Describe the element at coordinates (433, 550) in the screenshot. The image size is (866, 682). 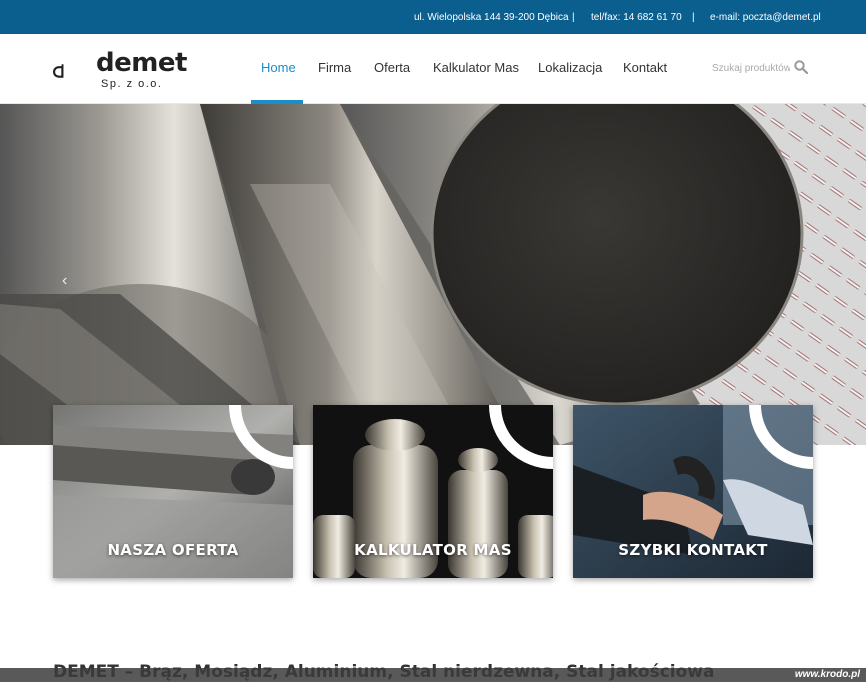
I see `card-label: KALKULATOR MAS` at that location.